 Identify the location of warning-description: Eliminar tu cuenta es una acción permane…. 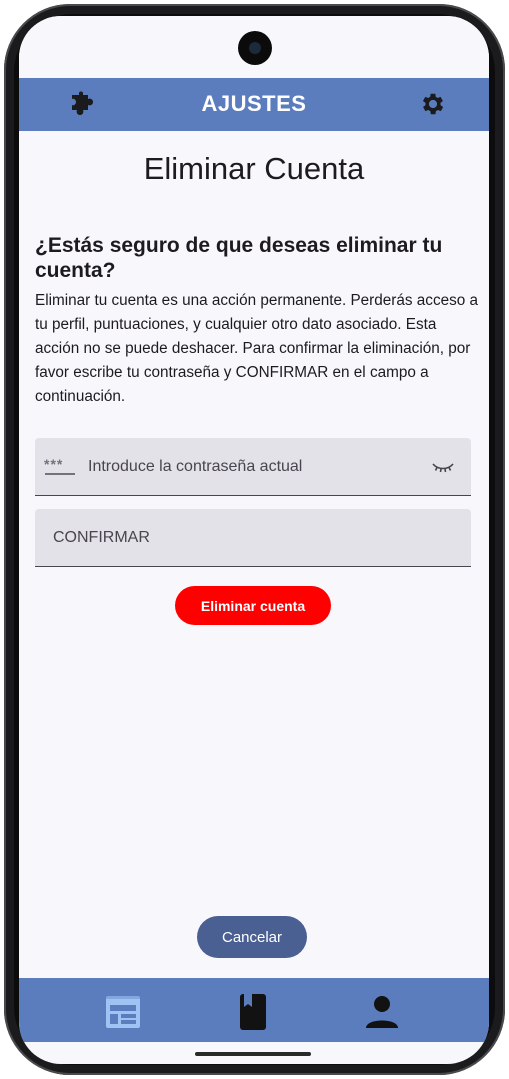
(257, 348).